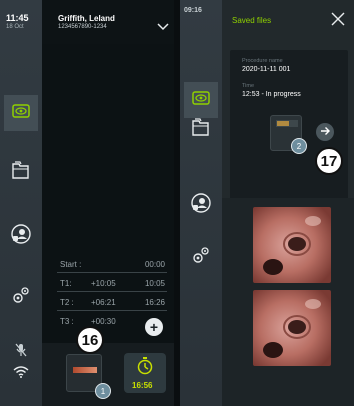  What do you see at coordinates (193, 10) in the screenshot?
I see `clock-time: 09:16` at bounding box center [193, 10].